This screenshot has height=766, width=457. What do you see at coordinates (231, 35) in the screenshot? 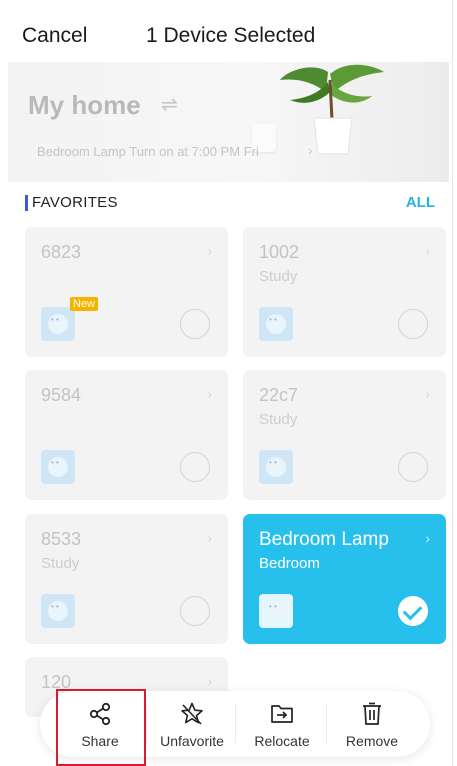
I see `selection-title: 1 Device Selected` at bounding box center [231, 35].